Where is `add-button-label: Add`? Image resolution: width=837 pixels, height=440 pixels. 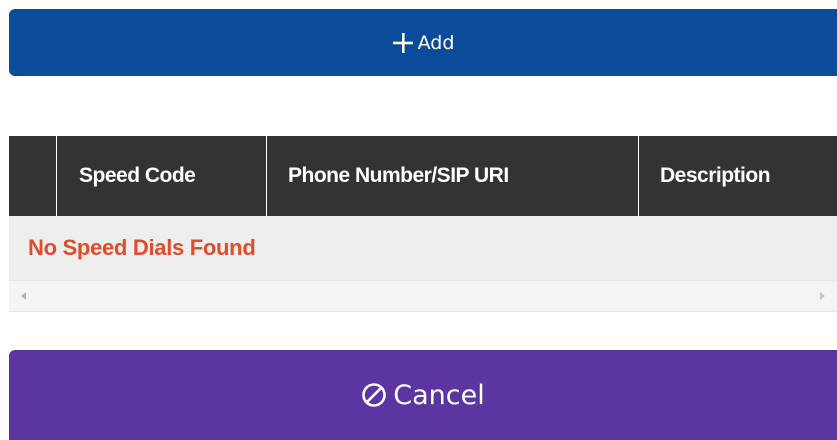 add-button-label: Add is located at coordinates (436, 42).